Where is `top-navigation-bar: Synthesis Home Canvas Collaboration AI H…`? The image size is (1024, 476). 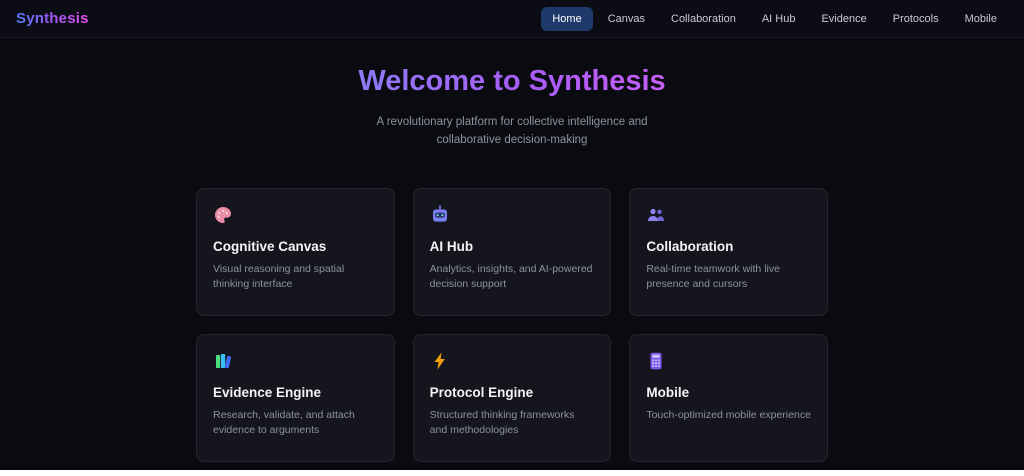
top-navigation-bar: Synthesis Home Canvas Collaboration AI H… is located at coordinates (512, 19).